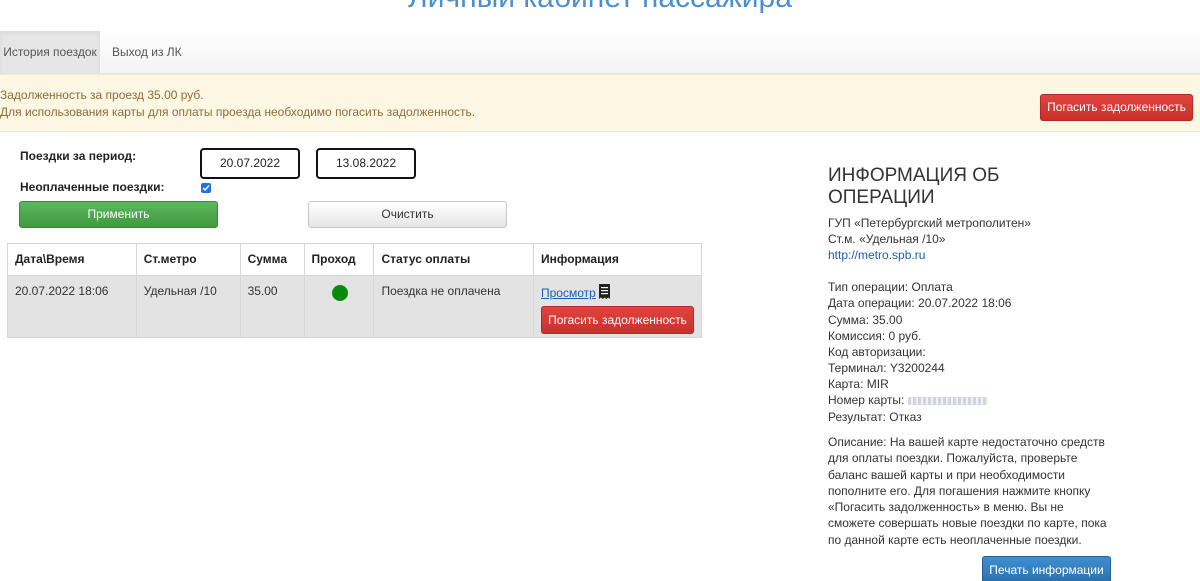 Image resolution: width=1200 pixels, height=581 pixels. What do you see at coordinates (914, 186) in the screenshot?
I see `info-title: ИНФОРМАЦИЯ ОБ ОПЕРАЦИИ` at bounding box center [914, 186].